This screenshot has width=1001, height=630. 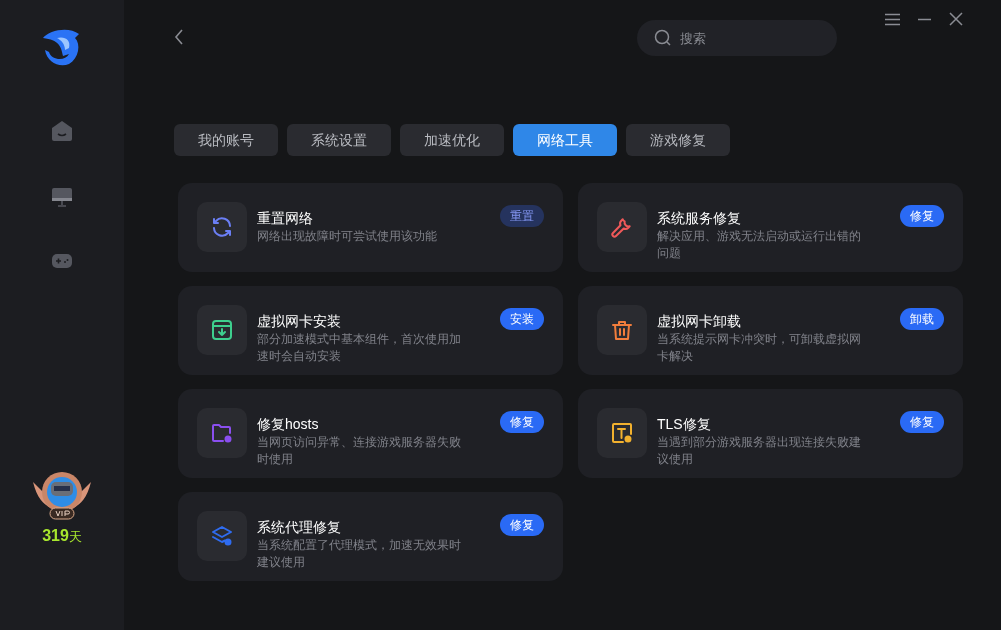 What do you see at coordinates (522, 319) in the screenshot?
I see `tool-action-button: 安装` at bounding box center [522, 319].